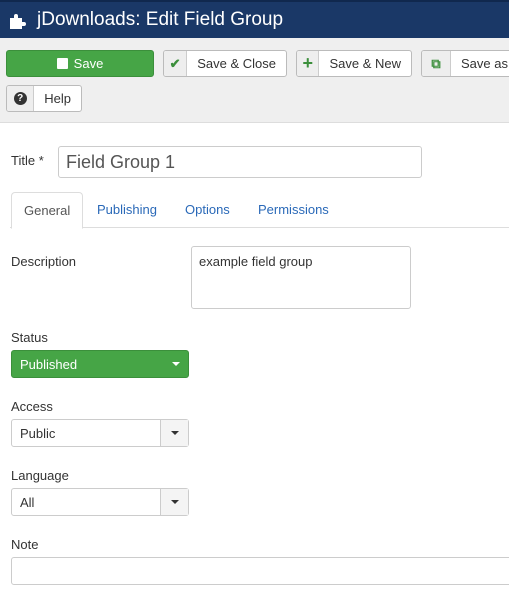 The image size is (509, 598). What do you see at coordinates (21, 98) in the screenshot?
I see `question-icon: ?` at bounding box center [21, 98].